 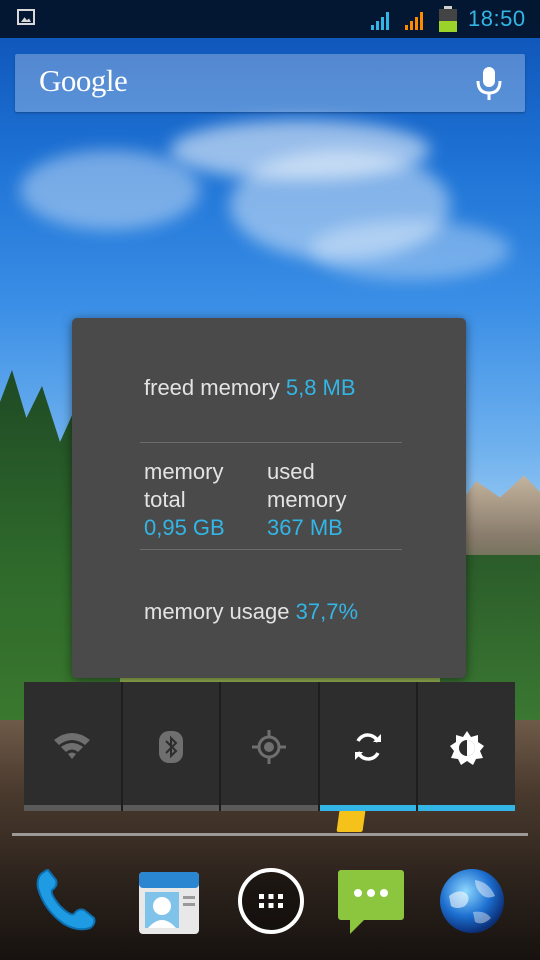 What do you see at coordinates (351, 821) in the screenshot?
I see `wallpaper-road-marking` at bounding box center [351, 821].